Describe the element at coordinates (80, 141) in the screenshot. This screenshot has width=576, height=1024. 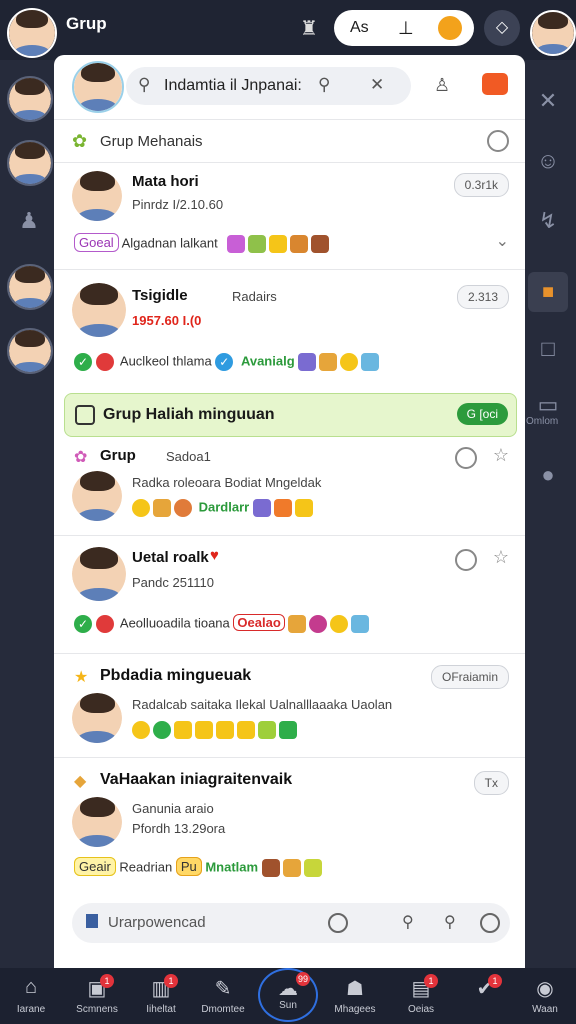
I see `star-icon: ✿` at that location.